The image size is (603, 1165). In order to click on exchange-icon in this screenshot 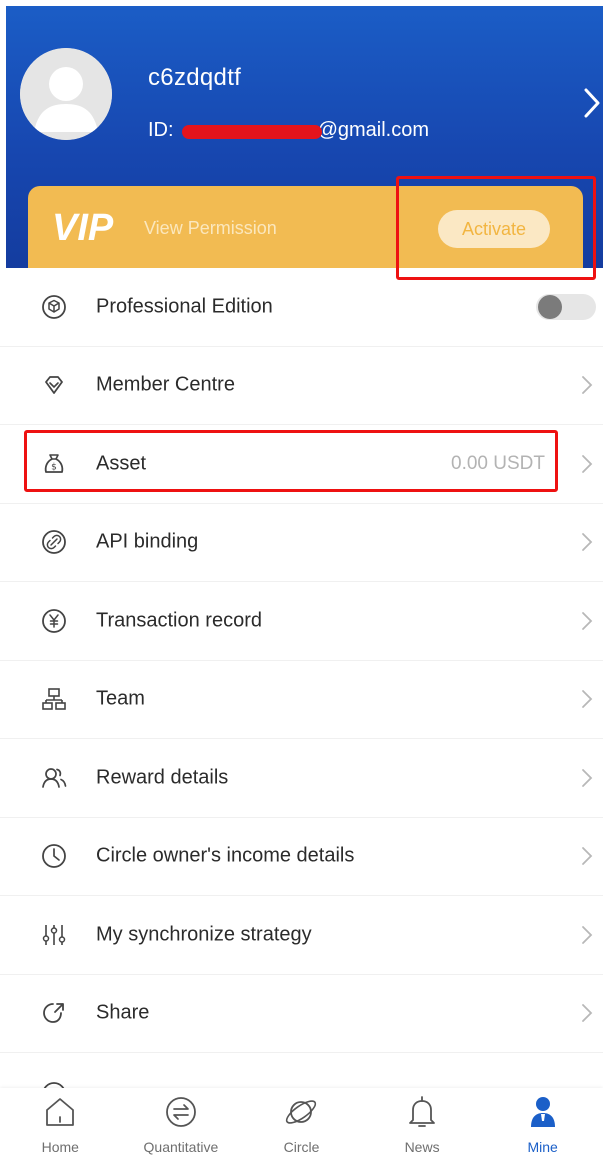, I will do `click(181, 1112)`.